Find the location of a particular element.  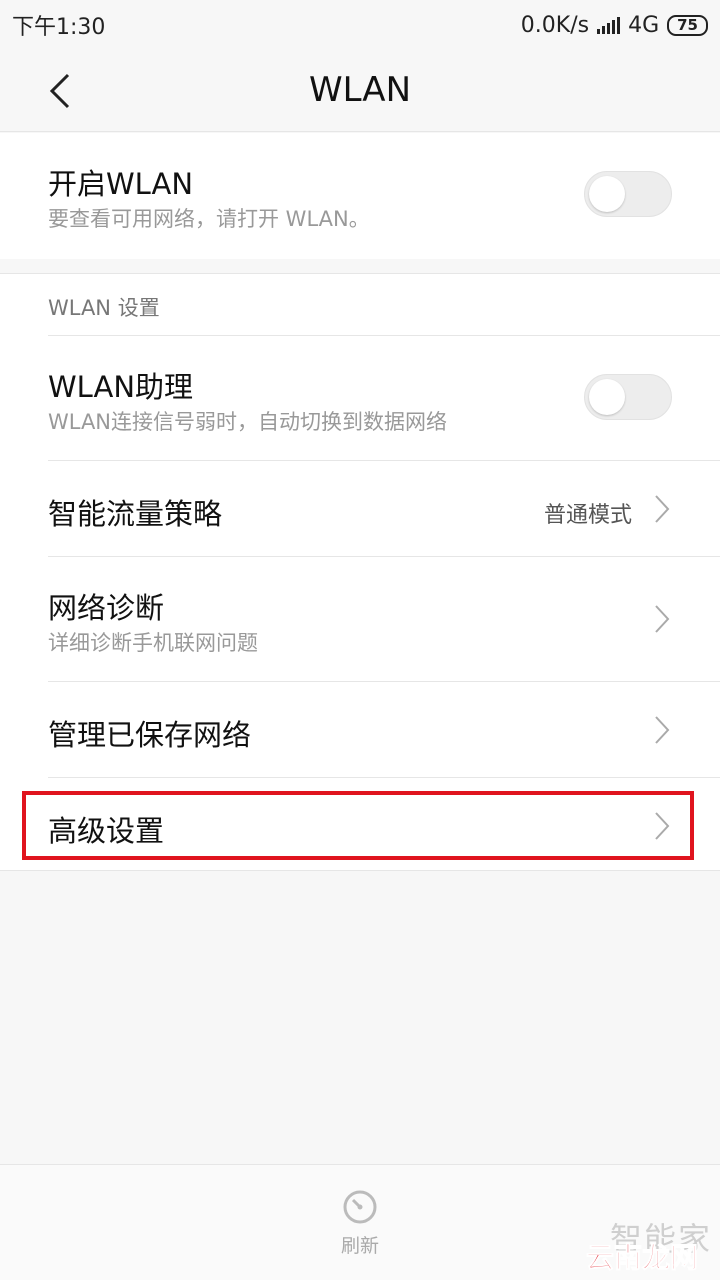

wlan-assistant-row: WLAN助理 WLAN连接信号弱时，自动切换到数据网络 is located at coordinates (360, 398).